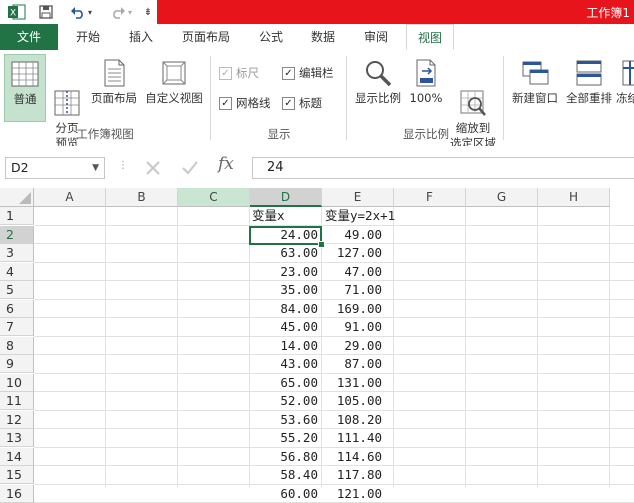  I want to click on cell-e5: 71.00, so click(352, 290).